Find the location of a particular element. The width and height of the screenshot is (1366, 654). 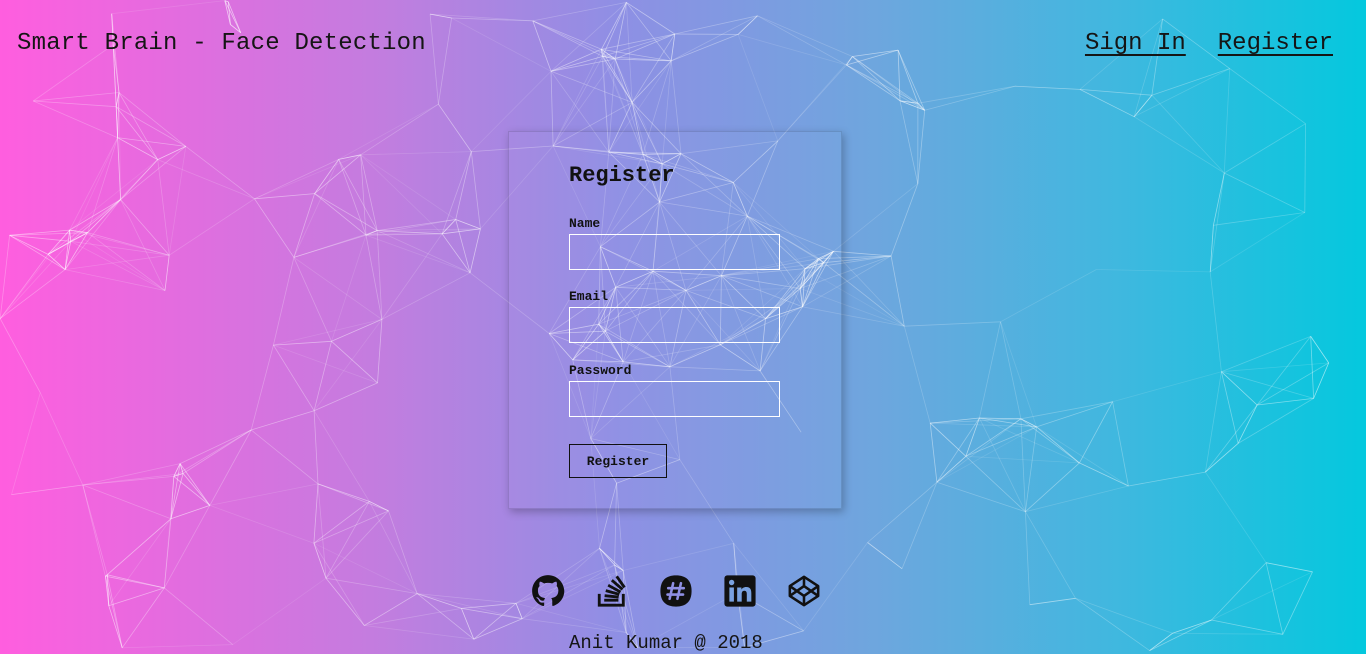

name-label: Name is located at coordinates (585, 223).